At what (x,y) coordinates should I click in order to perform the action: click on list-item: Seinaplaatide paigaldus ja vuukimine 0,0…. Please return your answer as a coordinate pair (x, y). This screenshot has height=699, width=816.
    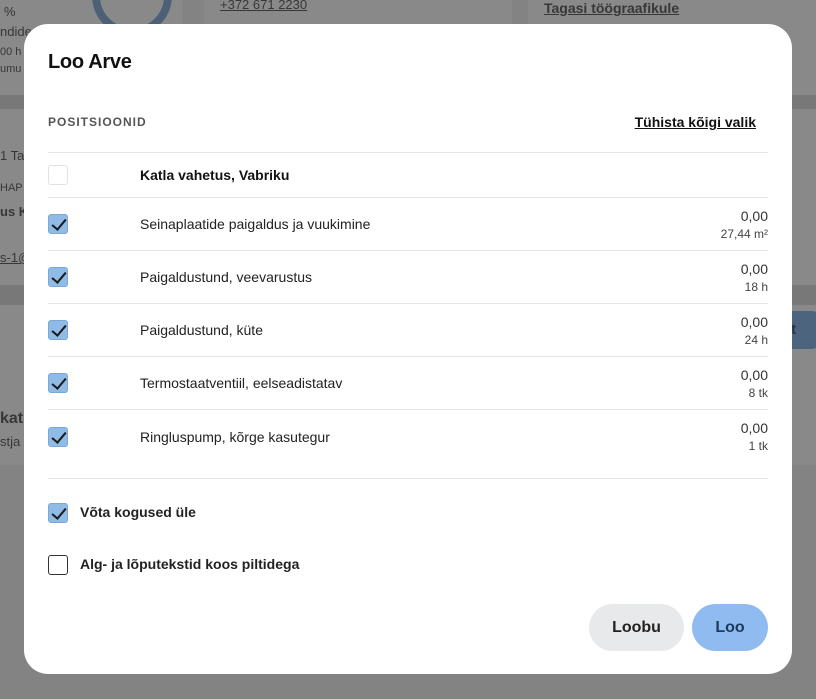
    Looking at the image, I should click on (408, 224).